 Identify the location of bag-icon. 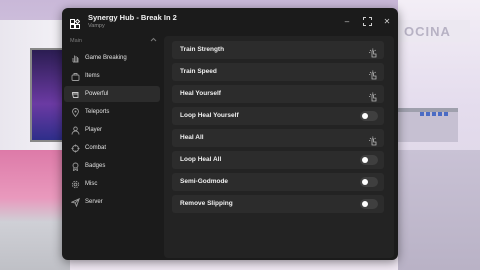
(75, 76).